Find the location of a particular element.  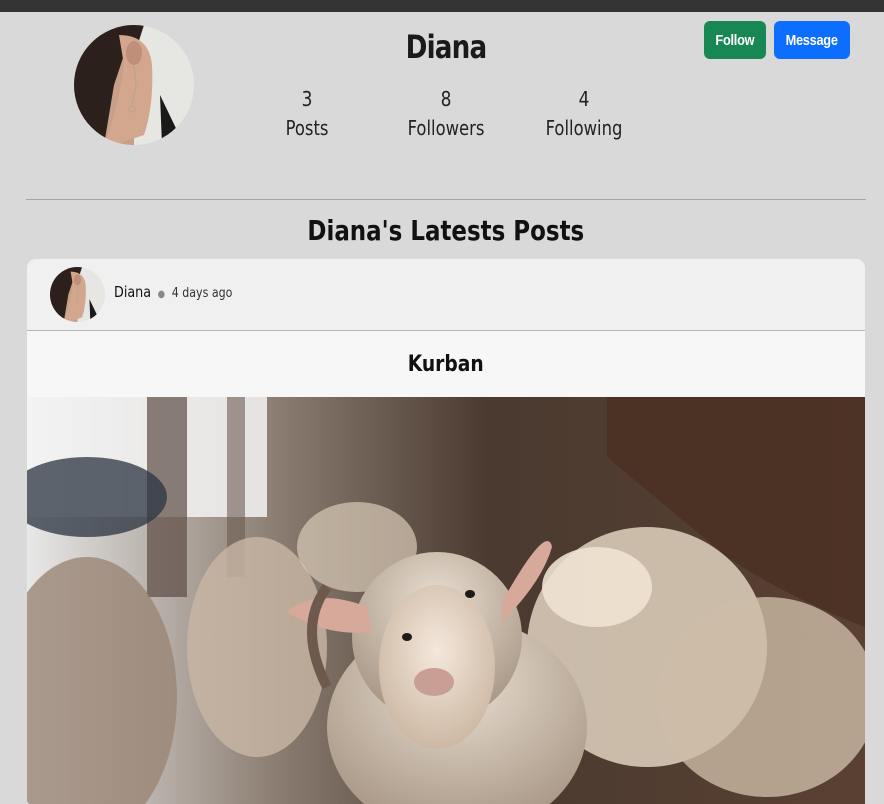

message-button-label: Message is located at coordinates (812, 40).